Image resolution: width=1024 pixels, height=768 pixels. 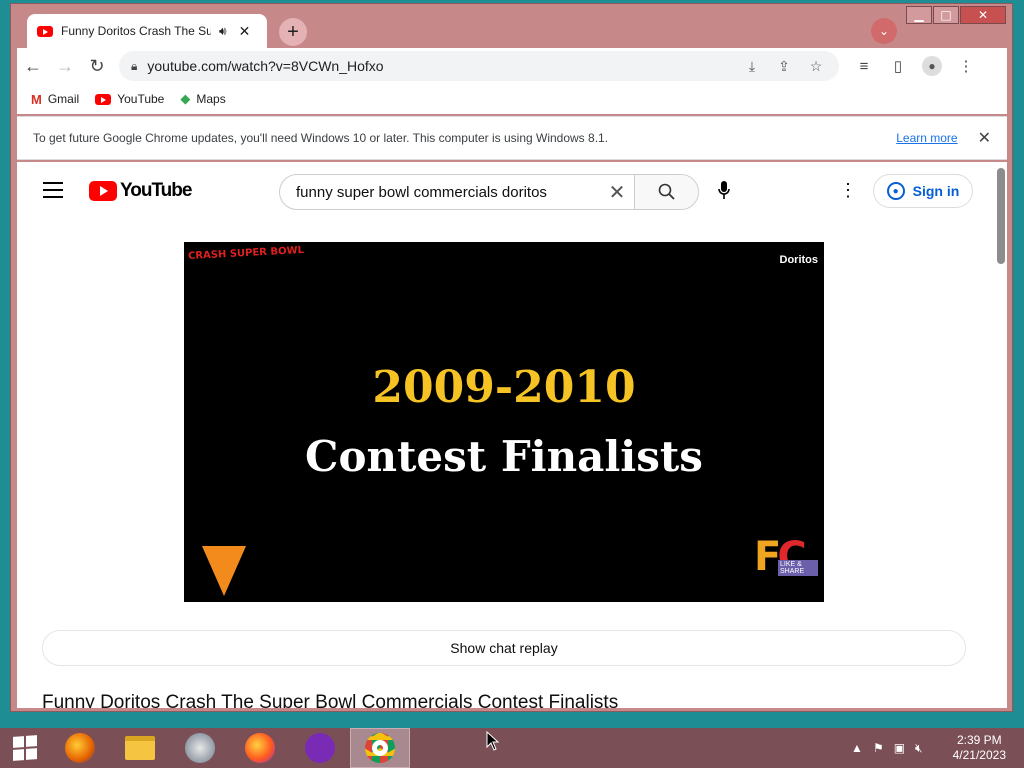 I want to click on privacy-browser-icon, so click(x=320, y=748).